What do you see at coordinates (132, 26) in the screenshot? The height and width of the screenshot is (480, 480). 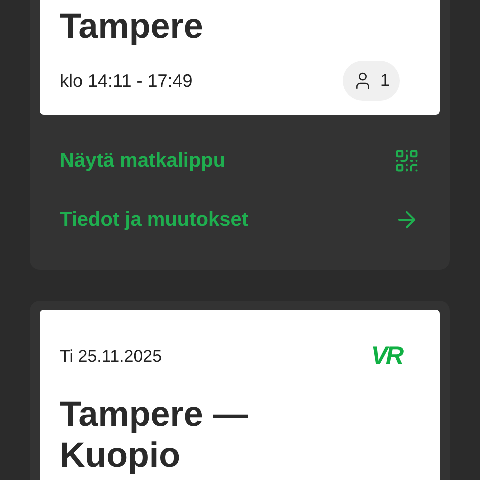 I see `route-title: Tampere` at bounding box center [132, 26].